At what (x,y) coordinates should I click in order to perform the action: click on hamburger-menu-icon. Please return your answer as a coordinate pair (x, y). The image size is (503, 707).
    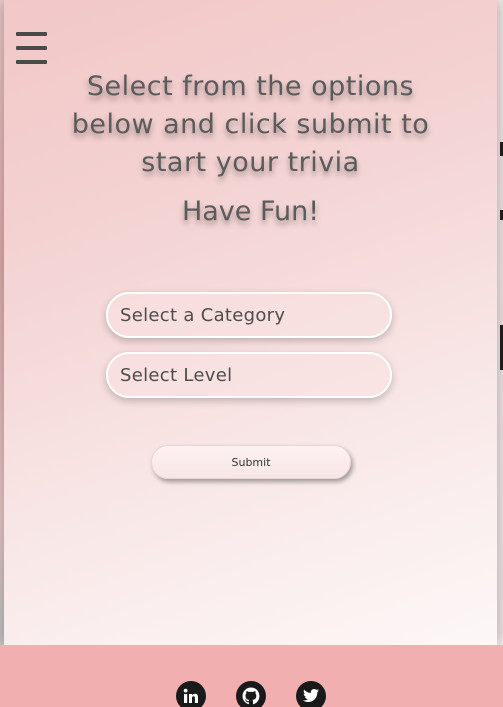
    Looking at the image, I should click on (32, 50).